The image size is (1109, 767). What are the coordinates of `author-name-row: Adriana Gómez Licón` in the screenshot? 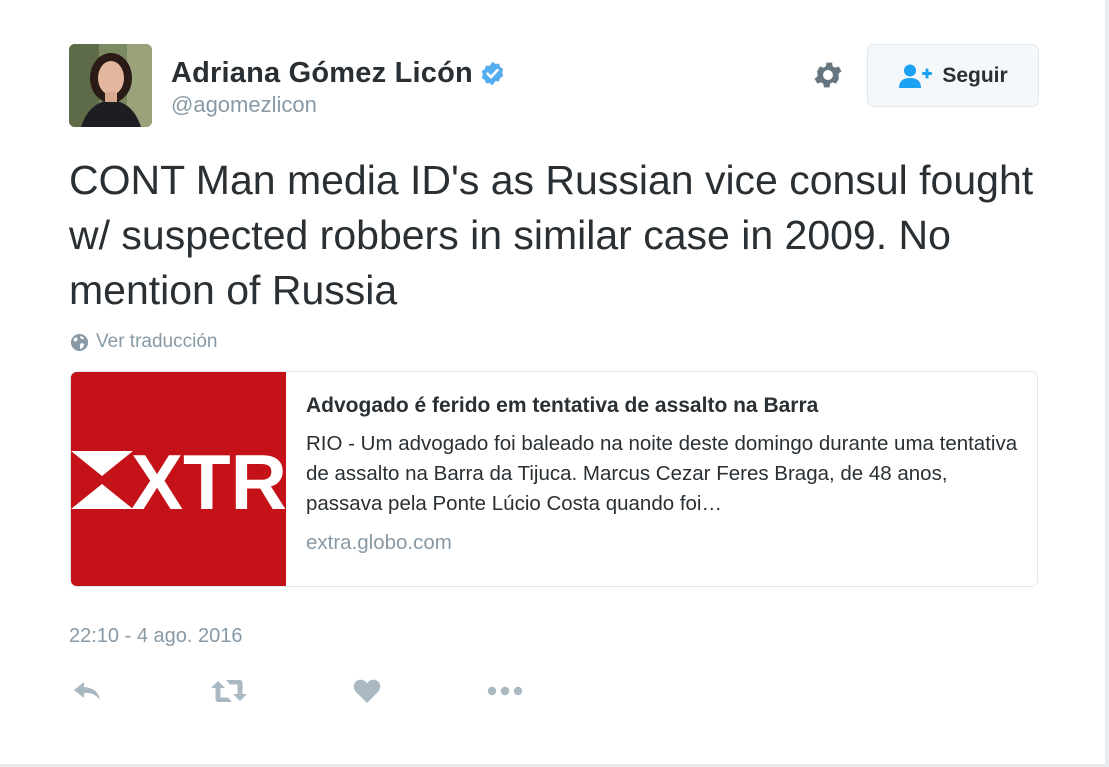 It's located at (338, 73).